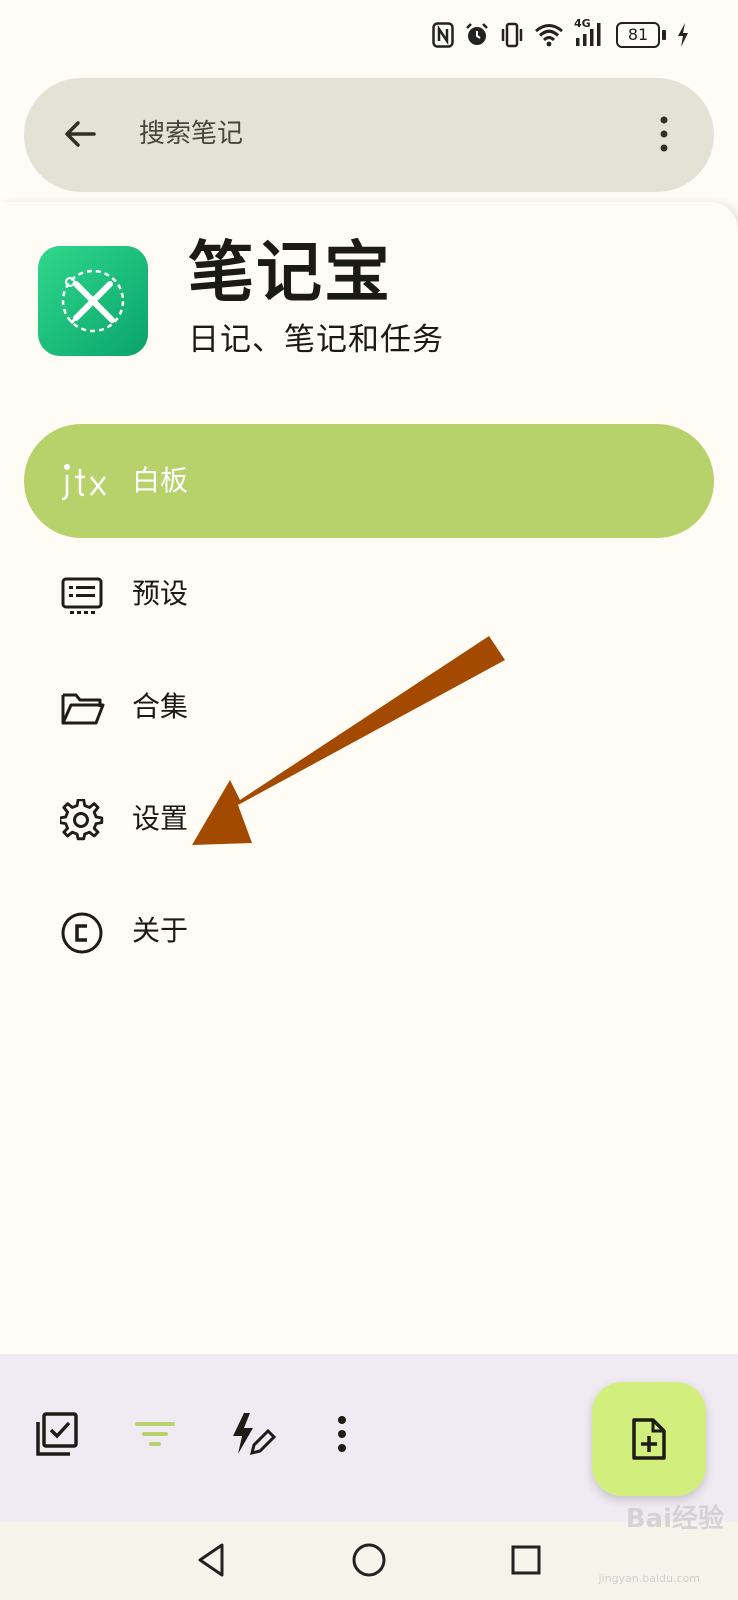  Describe the element at coordinates (212, 1560) in the screenshot. I see `back-triangle-icon` at that location.